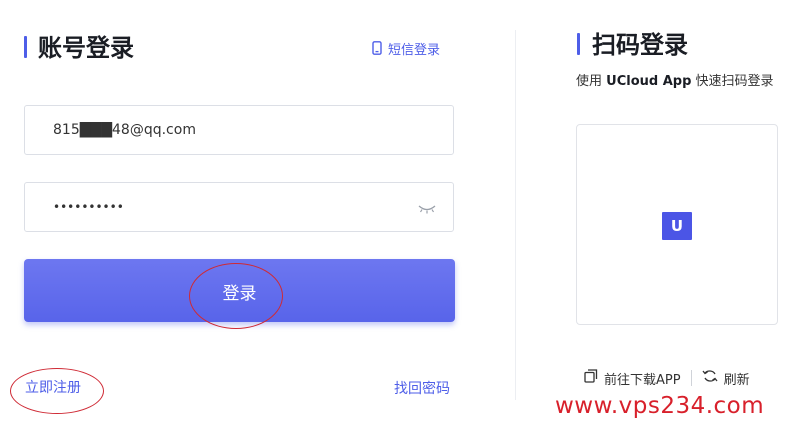 The image size is (800, 428). What do you see at coordinates (660, 406) in the screenshot?
I see `watermark-text: www.vps234.com` at bounding box center [660, 406].